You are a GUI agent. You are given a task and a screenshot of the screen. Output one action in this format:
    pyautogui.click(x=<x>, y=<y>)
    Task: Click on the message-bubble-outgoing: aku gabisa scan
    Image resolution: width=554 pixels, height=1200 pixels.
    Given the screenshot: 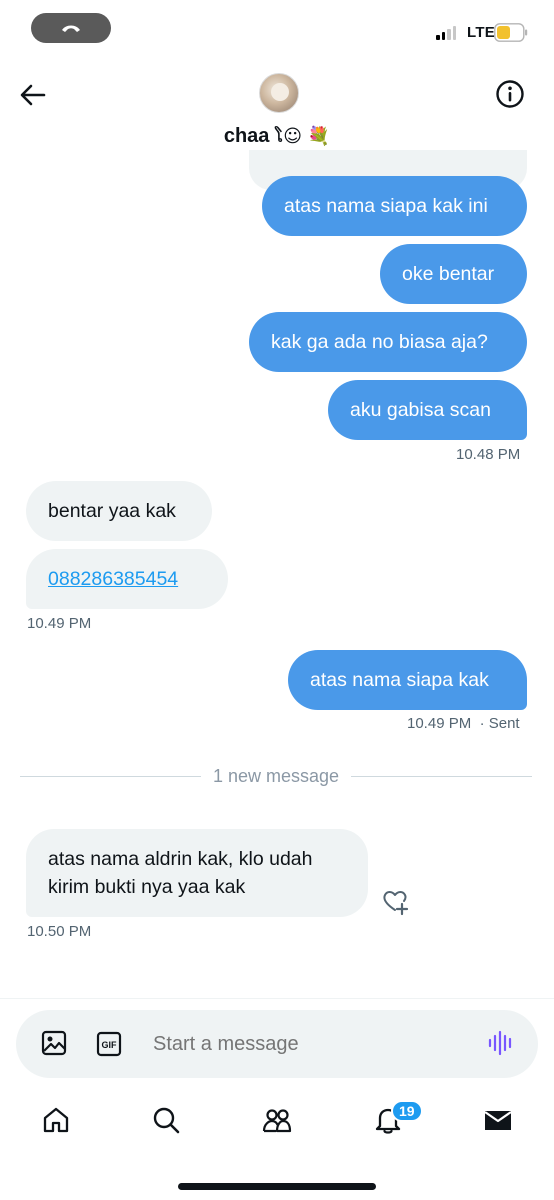 What is the action you would take?
    pyautogui.click(x=427, y=410)
    